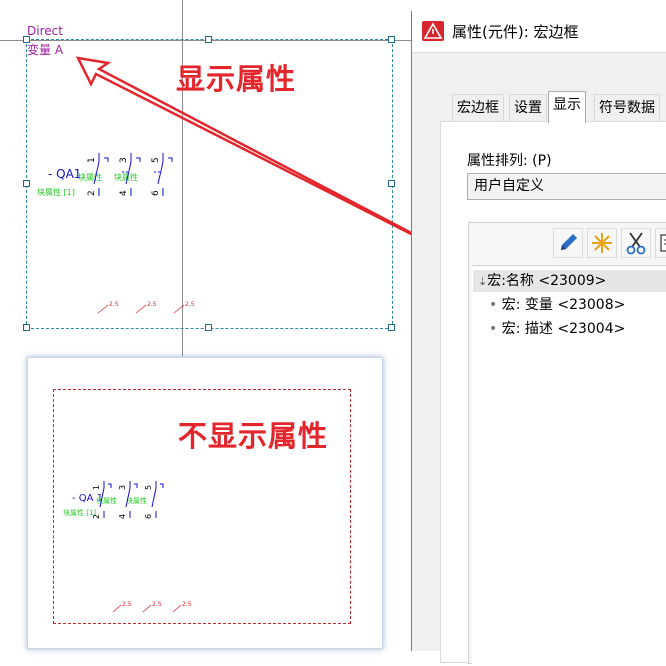 The width and height of the screenshot is (666, 666). What do you see at coordinates (528, 107) in the screenshot?
I see `tab-settings: 设置` at bounding box center [528, 107].